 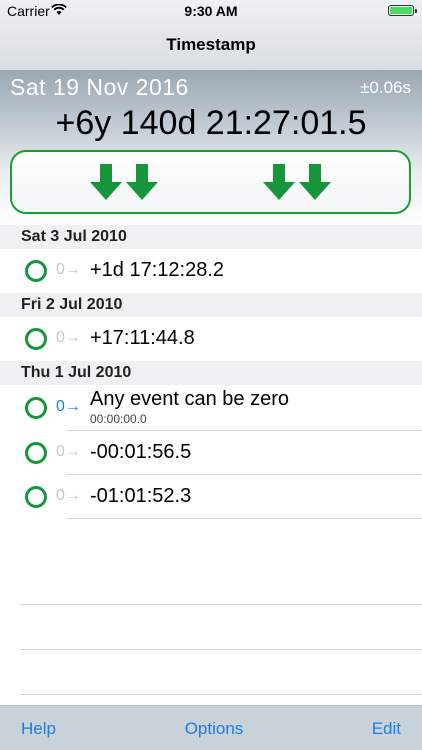 I want to click on bottom-toolbar: Options Help Edit, so click(x=211, y=727).